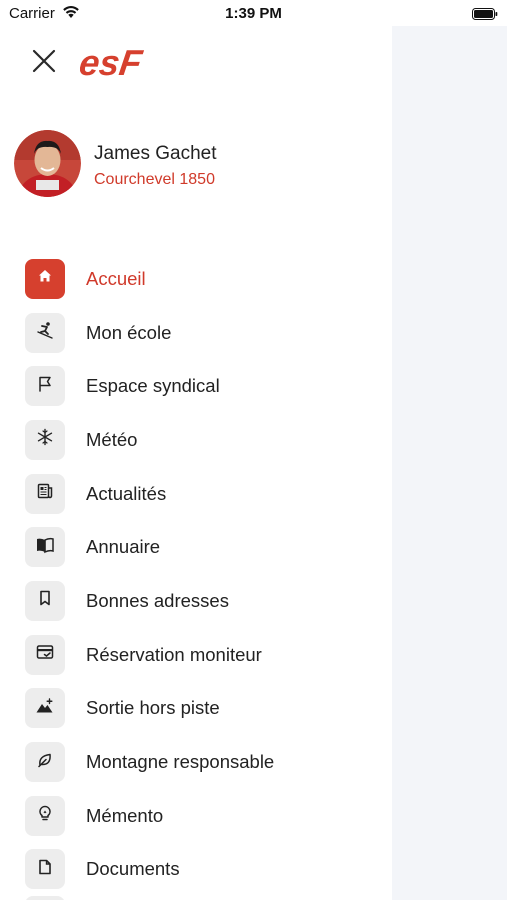  I want to click on menu-item-sortie-hors-piste: Sortie hors piste, so click(205, 709).